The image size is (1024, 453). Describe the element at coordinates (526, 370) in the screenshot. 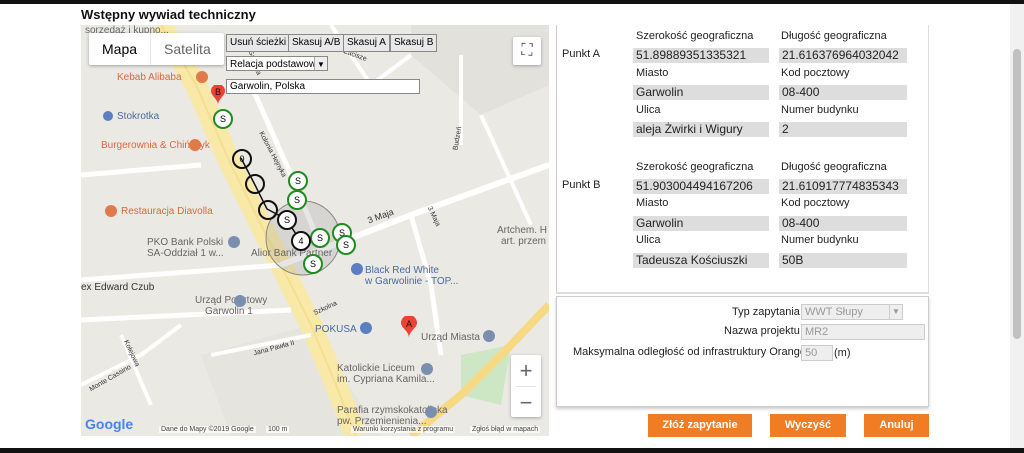

I see `zoom-in-button: +` at that location.